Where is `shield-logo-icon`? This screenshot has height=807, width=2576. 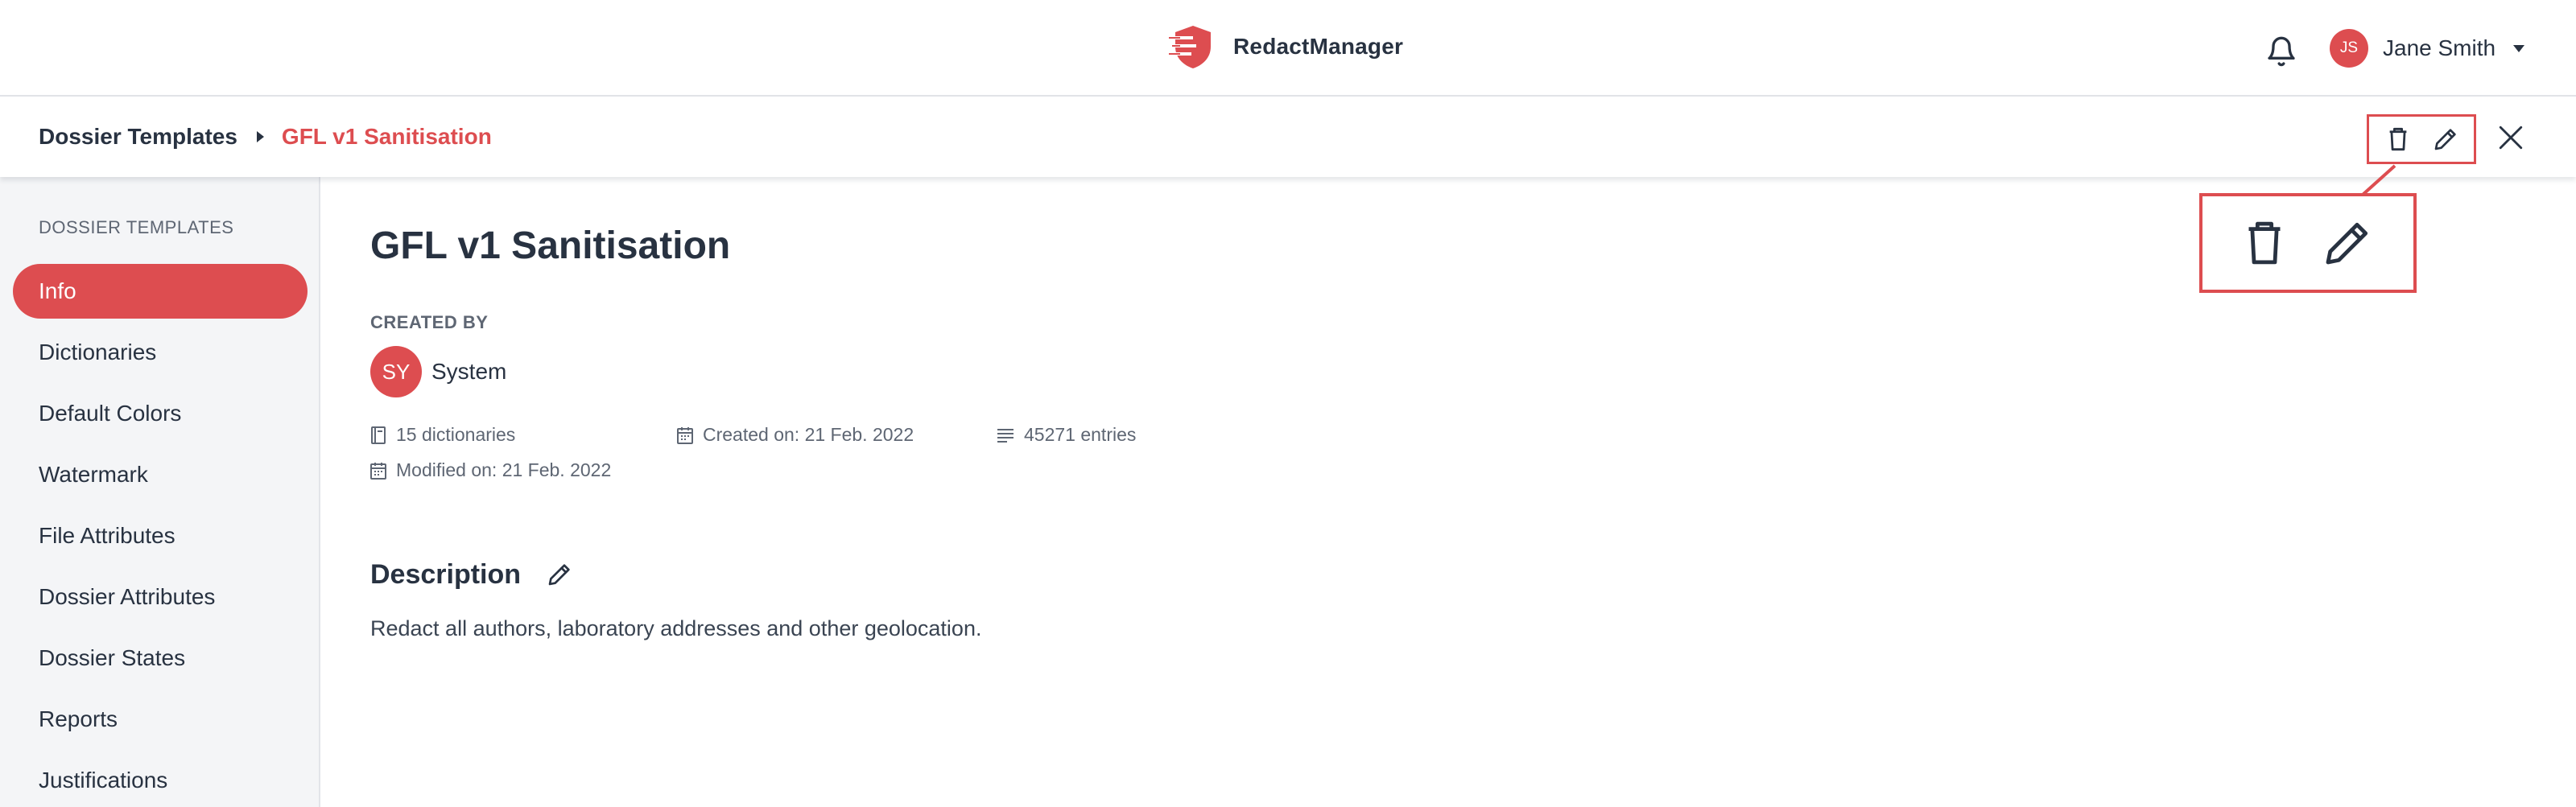 shield-logo-icon is located at coordinates (1190, 47).